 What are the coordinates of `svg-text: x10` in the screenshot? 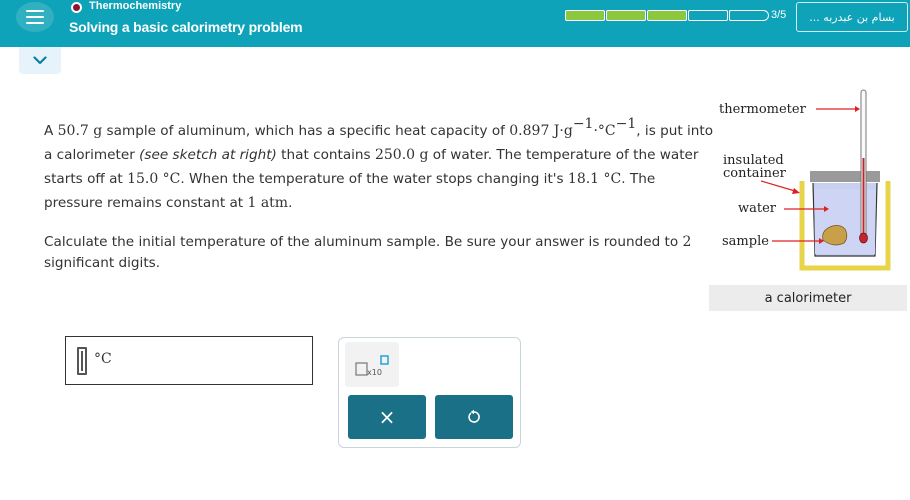 It's located at (374, 372).